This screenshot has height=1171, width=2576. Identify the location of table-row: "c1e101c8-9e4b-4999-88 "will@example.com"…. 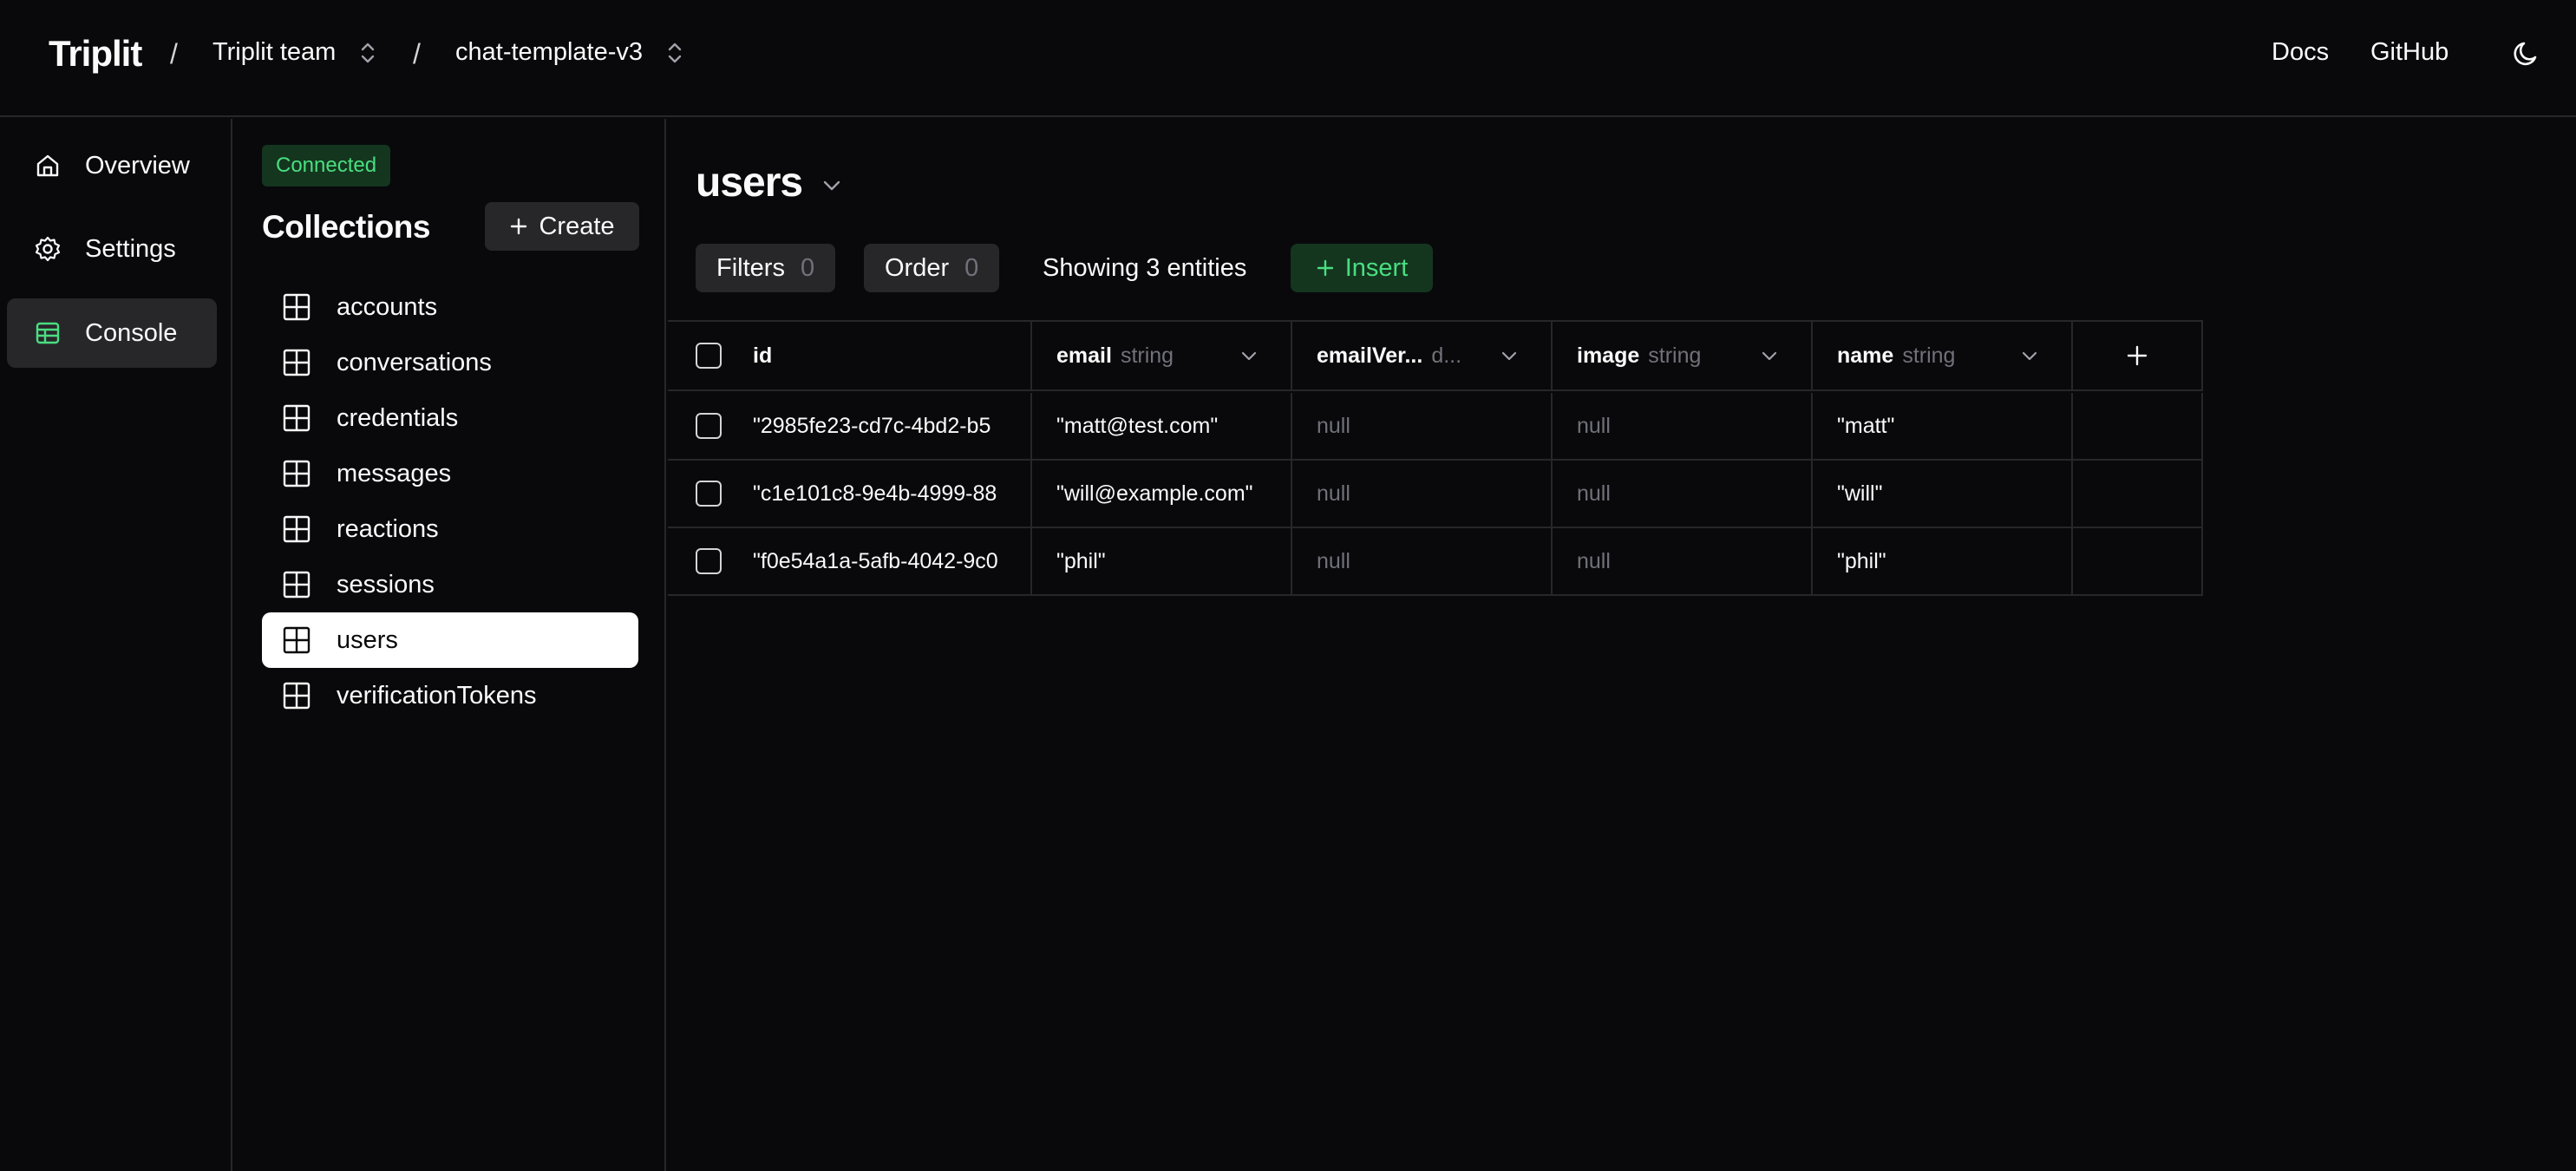
(1435, 495).